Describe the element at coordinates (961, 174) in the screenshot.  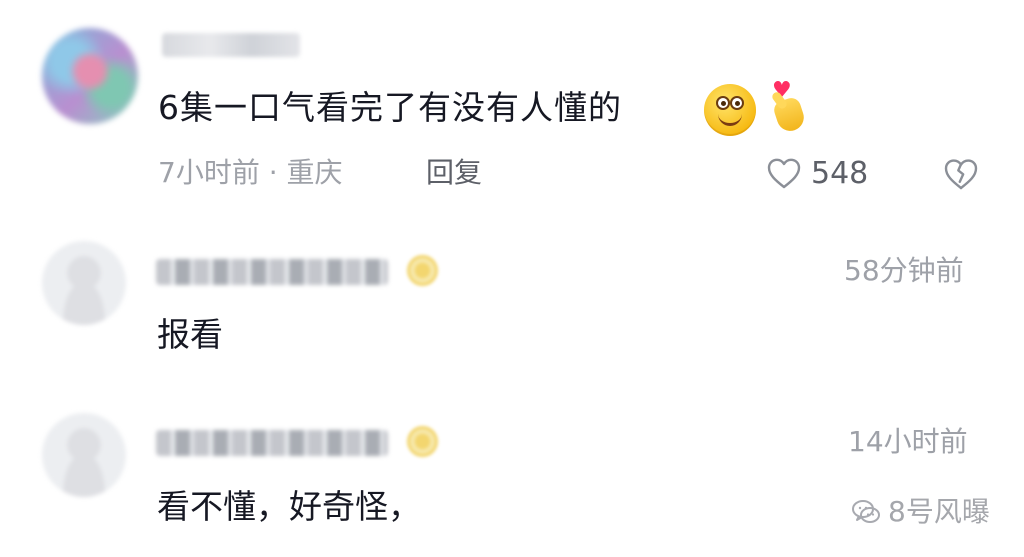
I see `broken-heart-icon` at that location.